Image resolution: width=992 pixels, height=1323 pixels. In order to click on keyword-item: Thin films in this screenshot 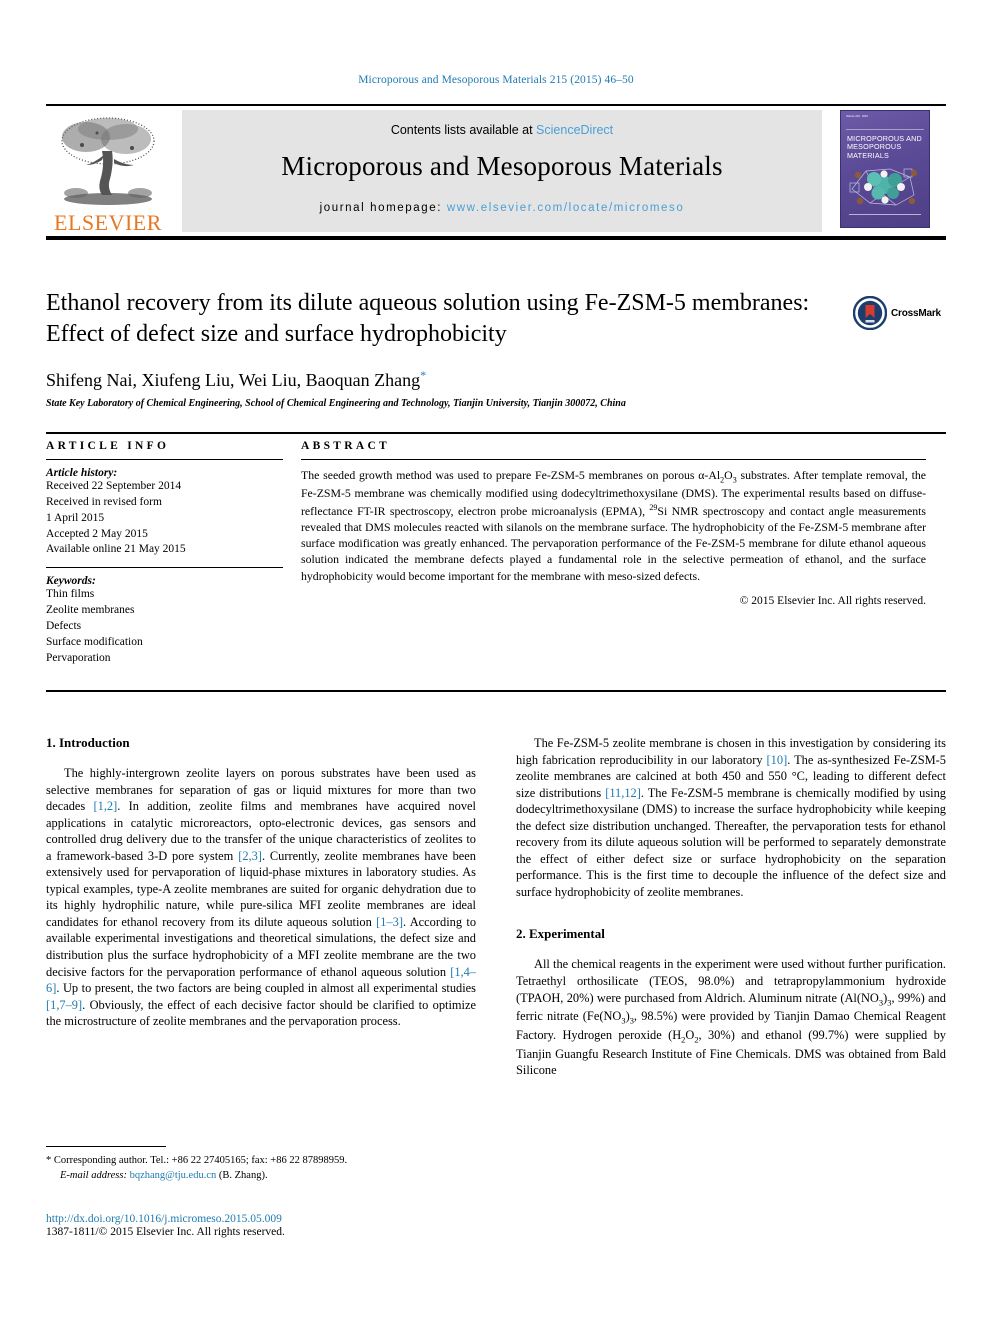, I will do `click(70, 594)`.